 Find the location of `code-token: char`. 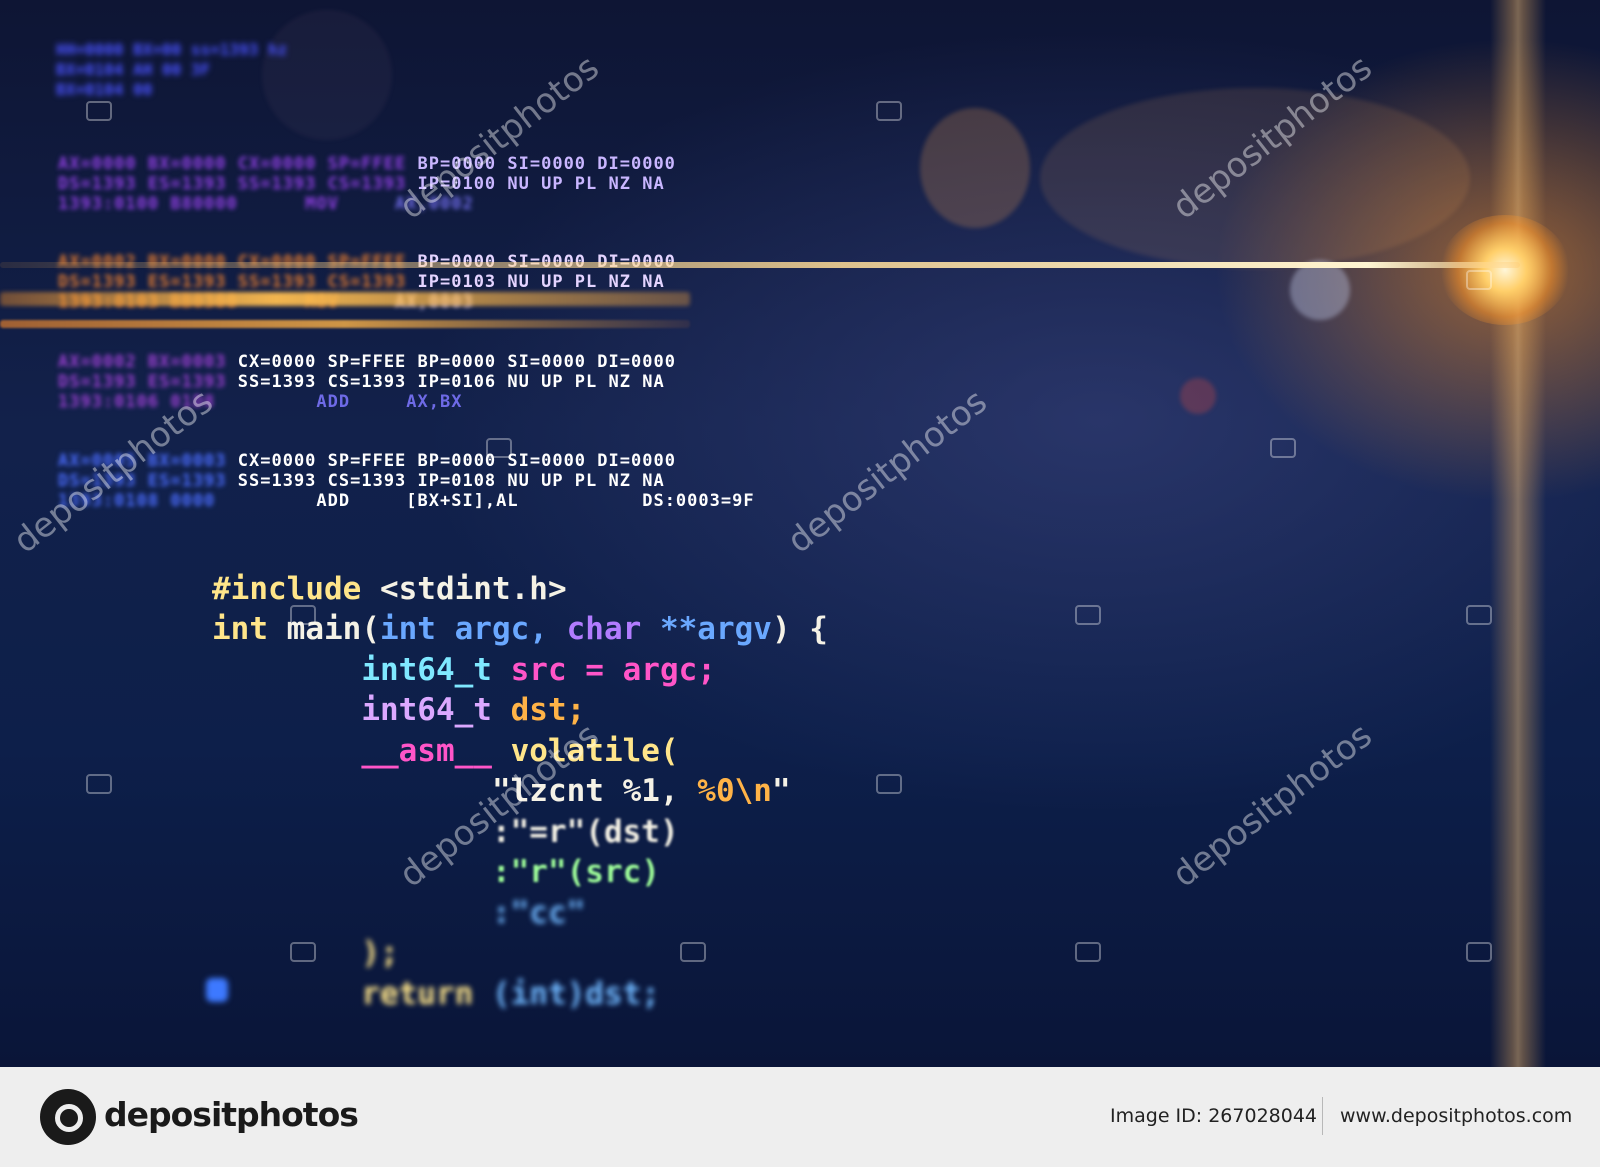

code-token: char is located at coordinates (604, 629).